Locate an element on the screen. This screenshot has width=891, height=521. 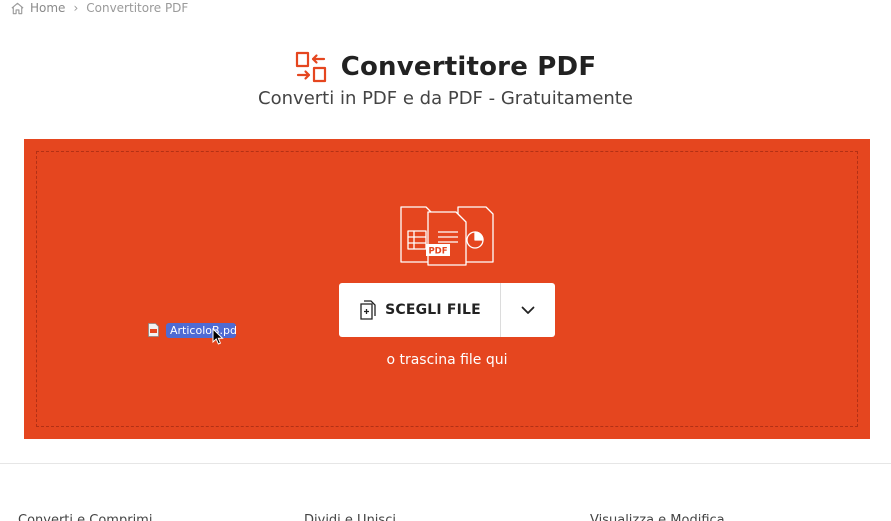
pdf-file-icon is located at coordinates (153, 330).